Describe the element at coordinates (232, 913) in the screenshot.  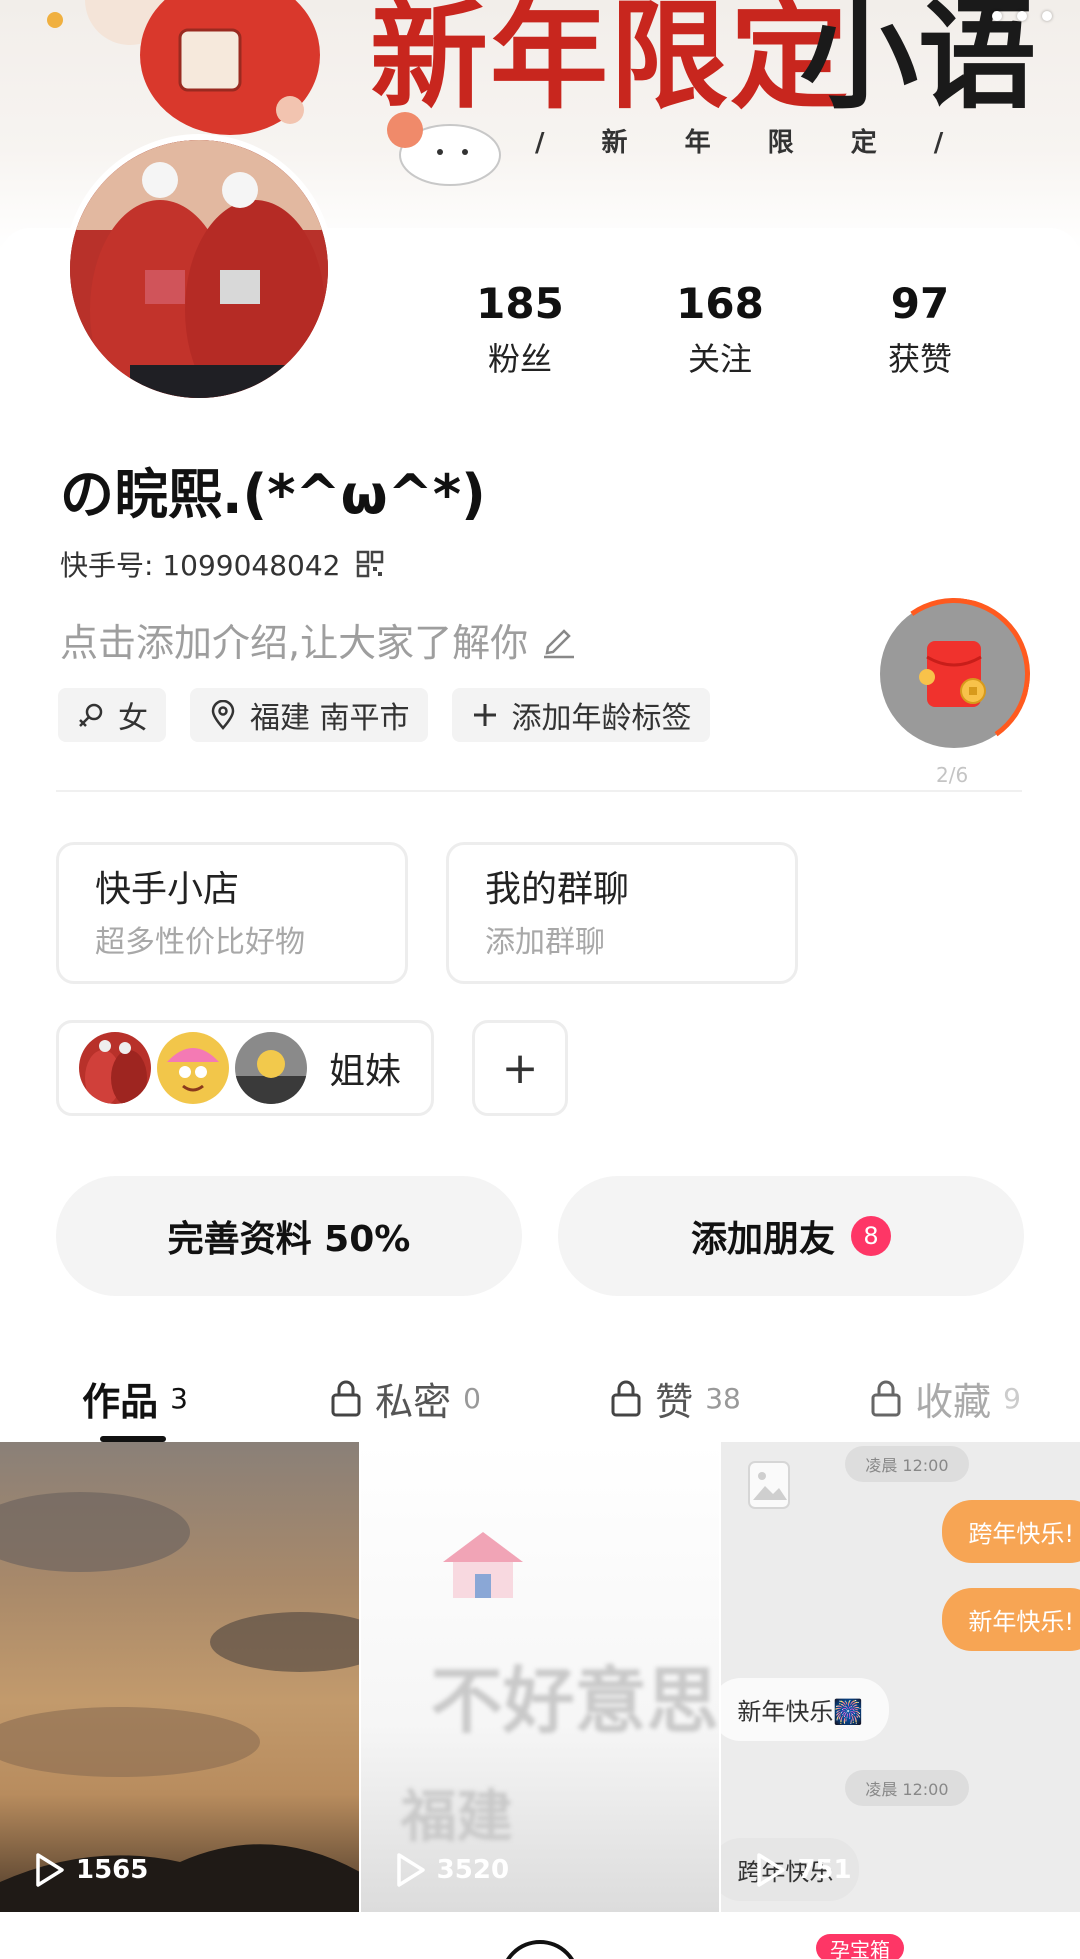
I see `entry-card-shop: 快手小店 超多性价比好物` at that location.